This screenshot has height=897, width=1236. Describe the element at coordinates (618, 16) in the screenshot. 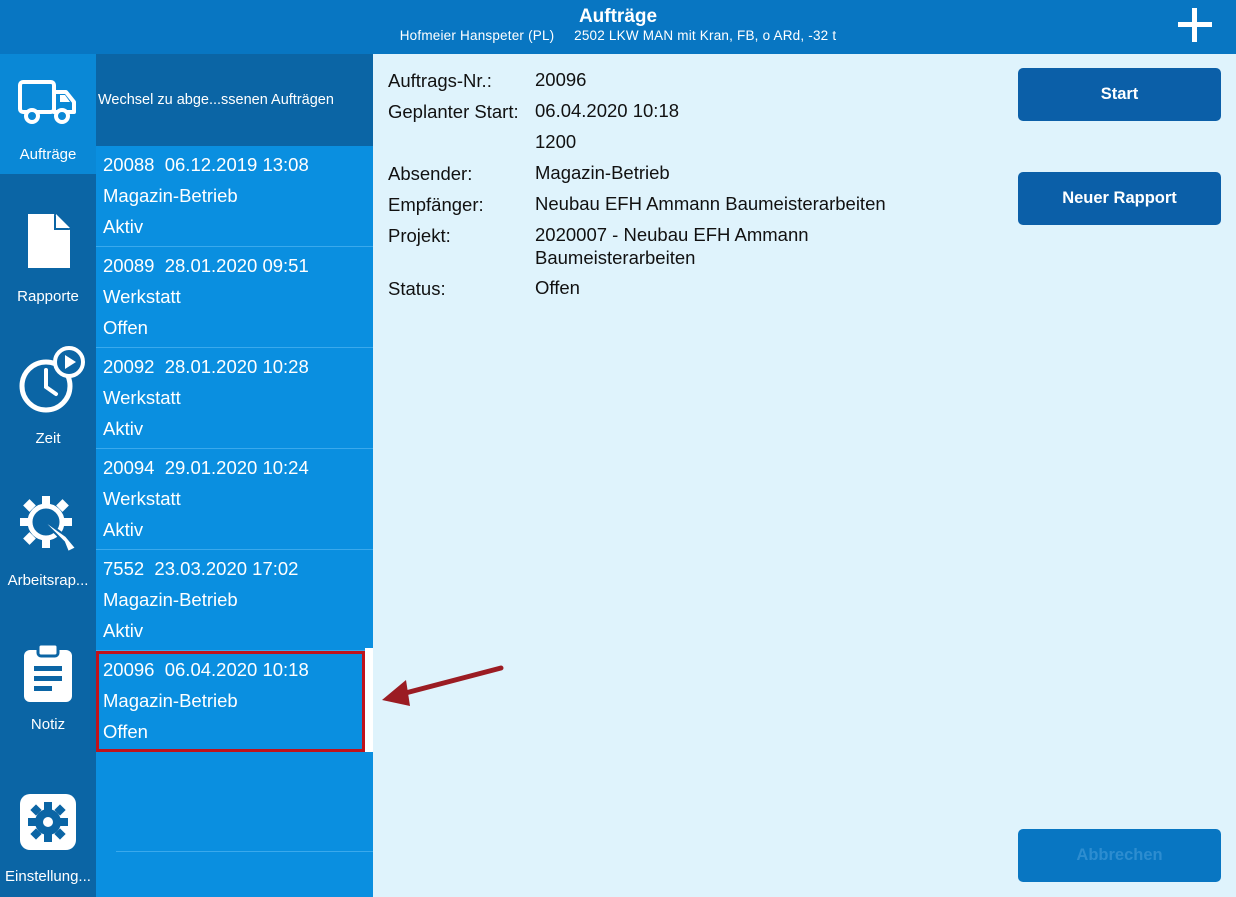

I see `page-title: Aufträge` at that location.